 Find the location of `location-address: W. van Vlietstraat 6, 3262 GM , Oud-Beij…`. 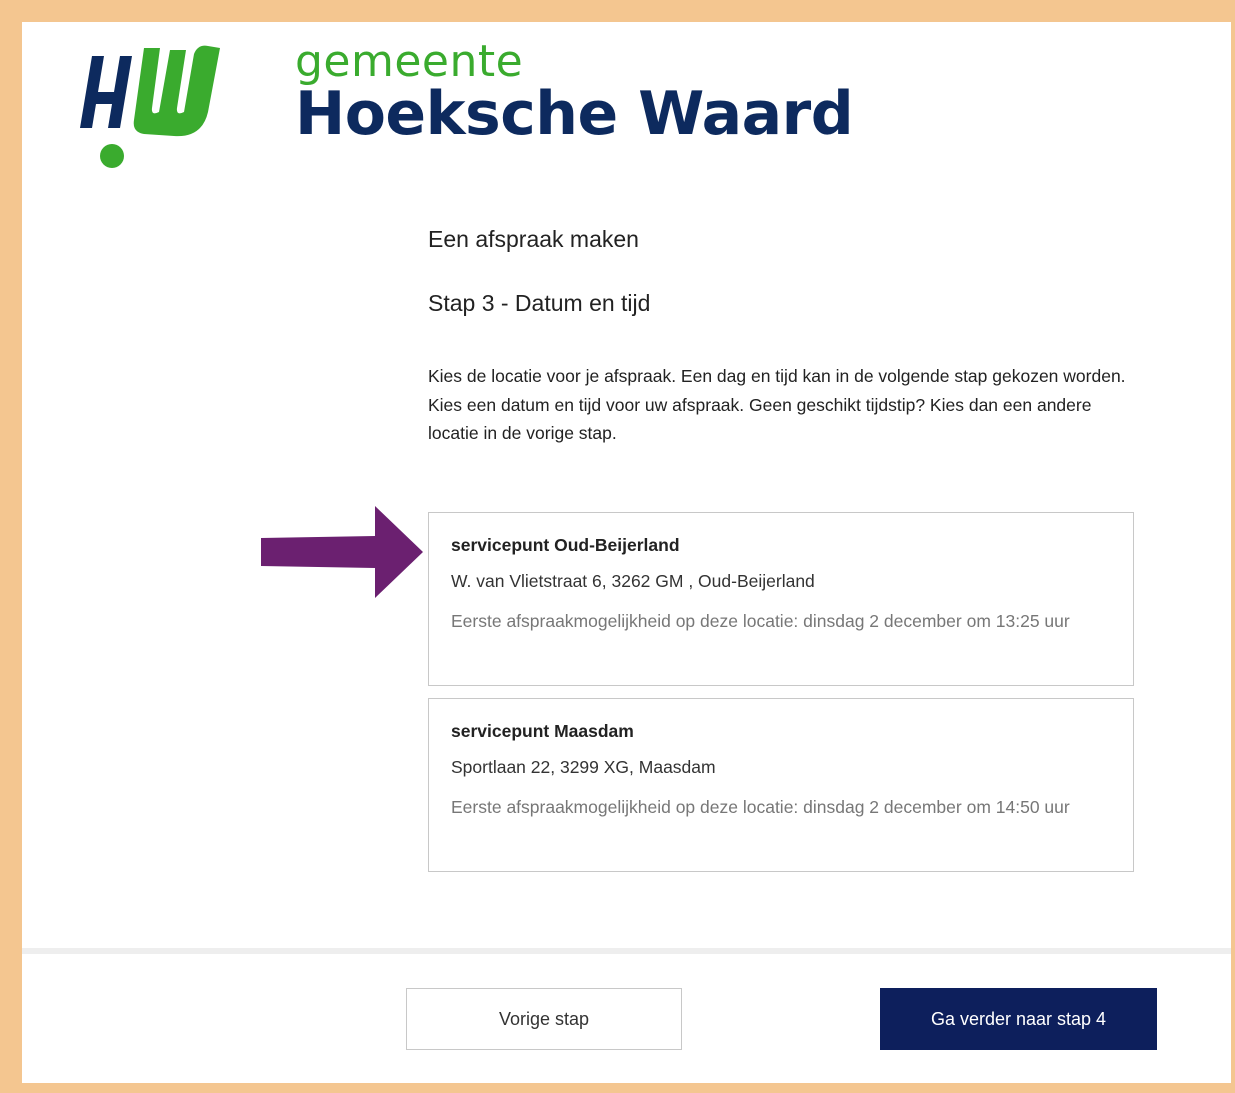

location-address: W. van Vlietstraat 6, 3262 GM , Oud-Beij… is located at coordinates (633, 581).